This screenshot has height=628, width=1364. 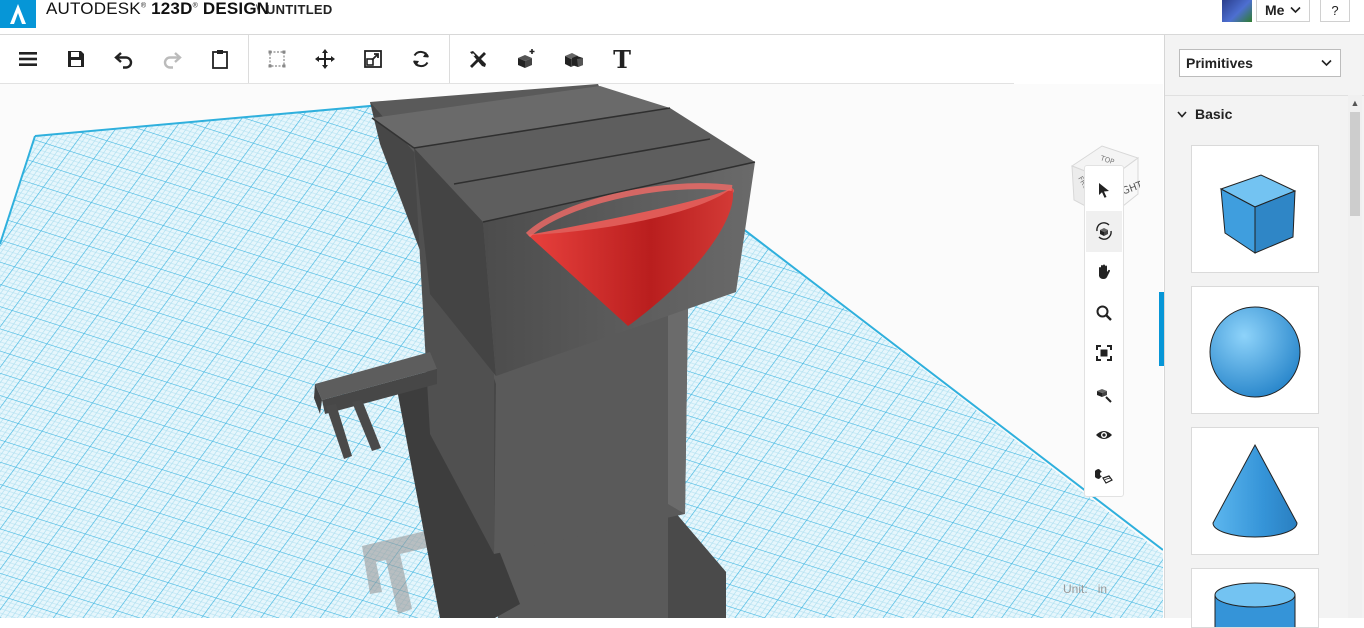 I want to click on avatar, so click(x=1237, y=11).